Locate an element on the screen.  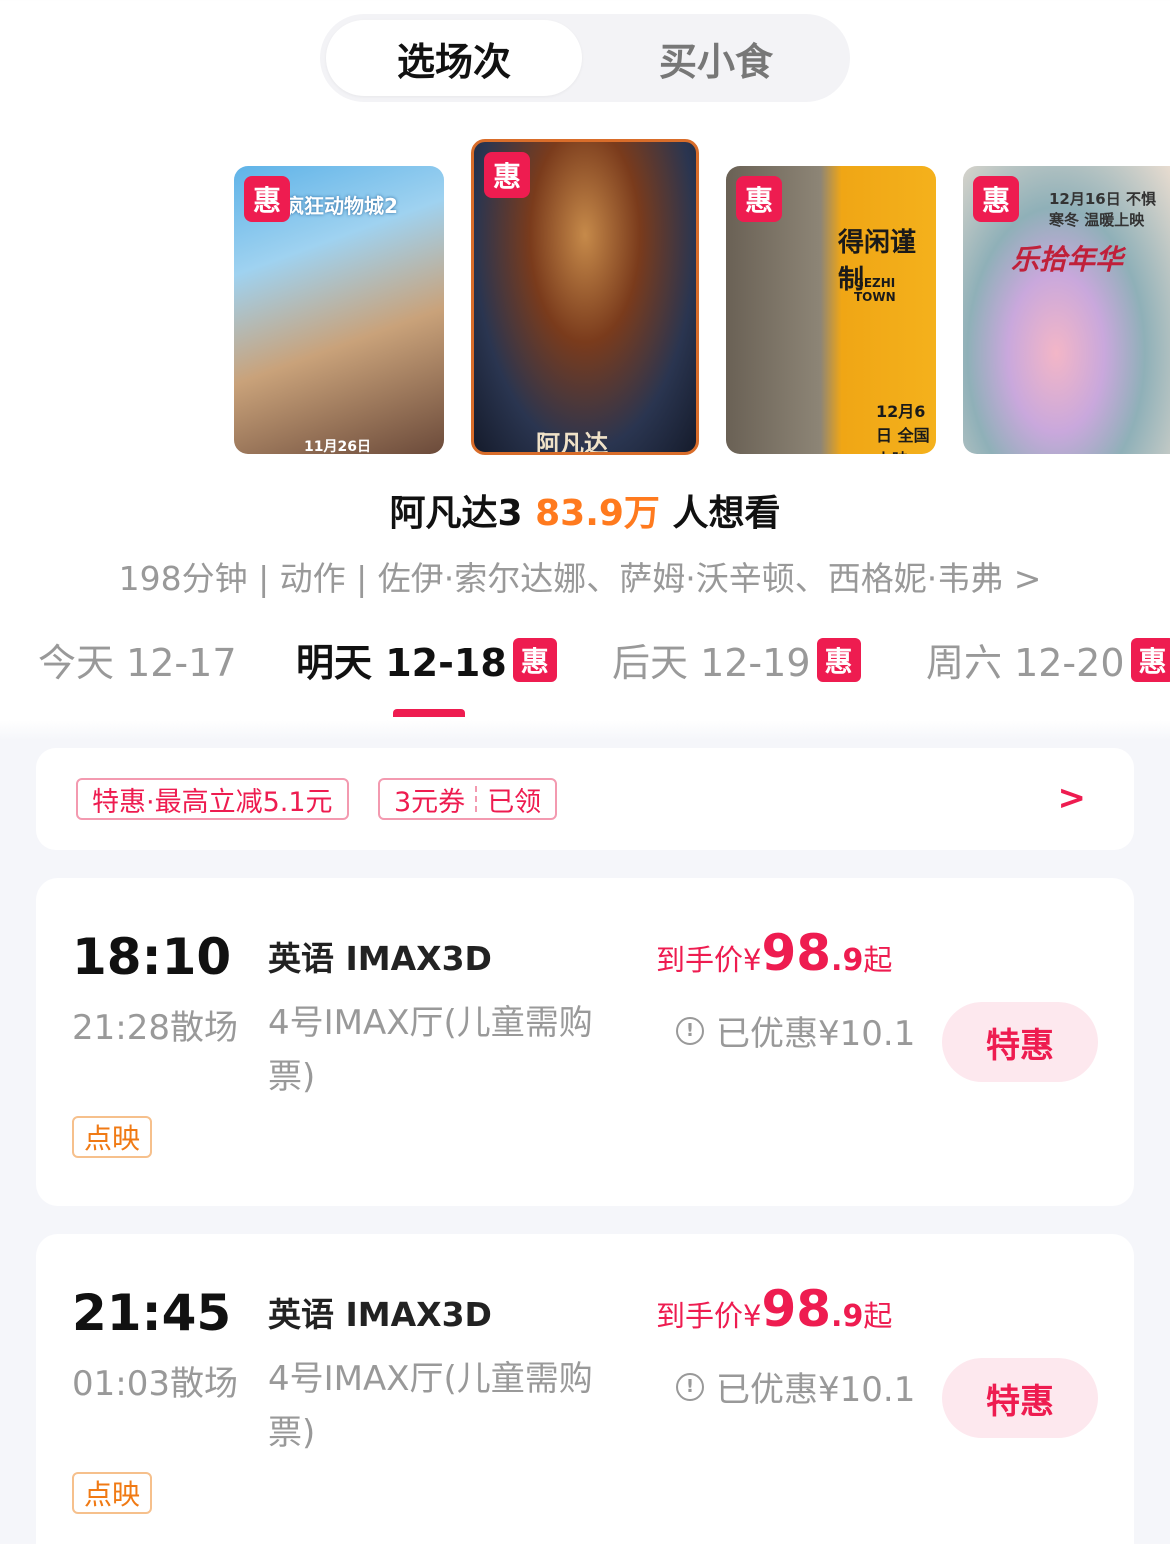
coupon-chip: 3元券 已领 is located at coordinates (468, 799).